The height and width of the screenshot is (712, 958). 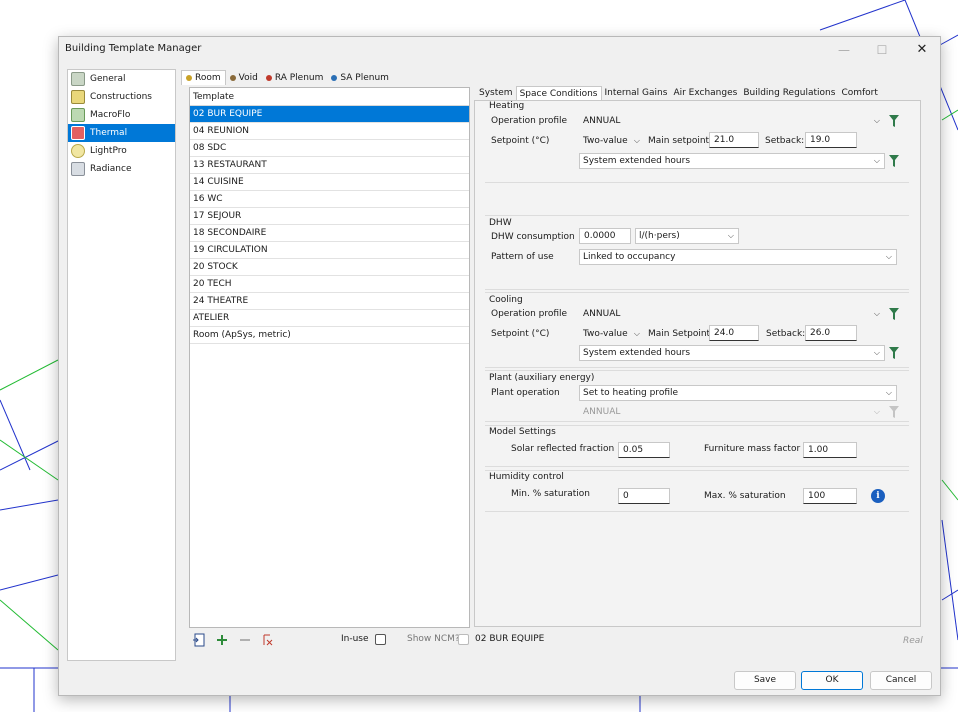 What do you see at coordinates (569, 641) in the screenshot?
I see `template-toolbar: In-use Show NCM? 02 BUR EQUIPE` at bounding box center [569, 641].